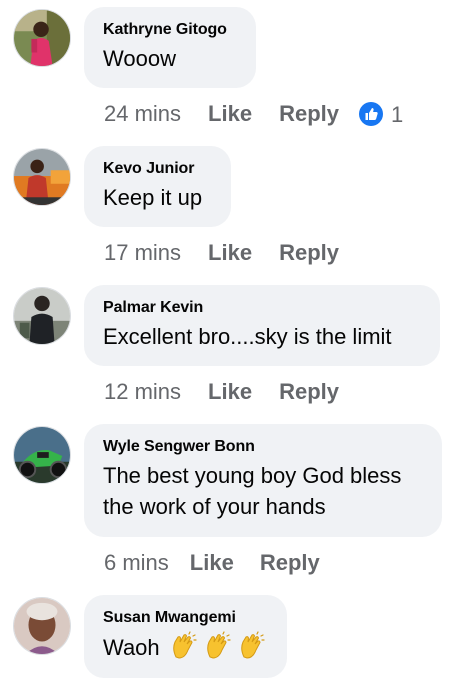 This screenshot has width=469, height=678. Describe the element at coordinates (214, 506) in the screenshot. I see `comment-text-line: the work of your hands` at that location.